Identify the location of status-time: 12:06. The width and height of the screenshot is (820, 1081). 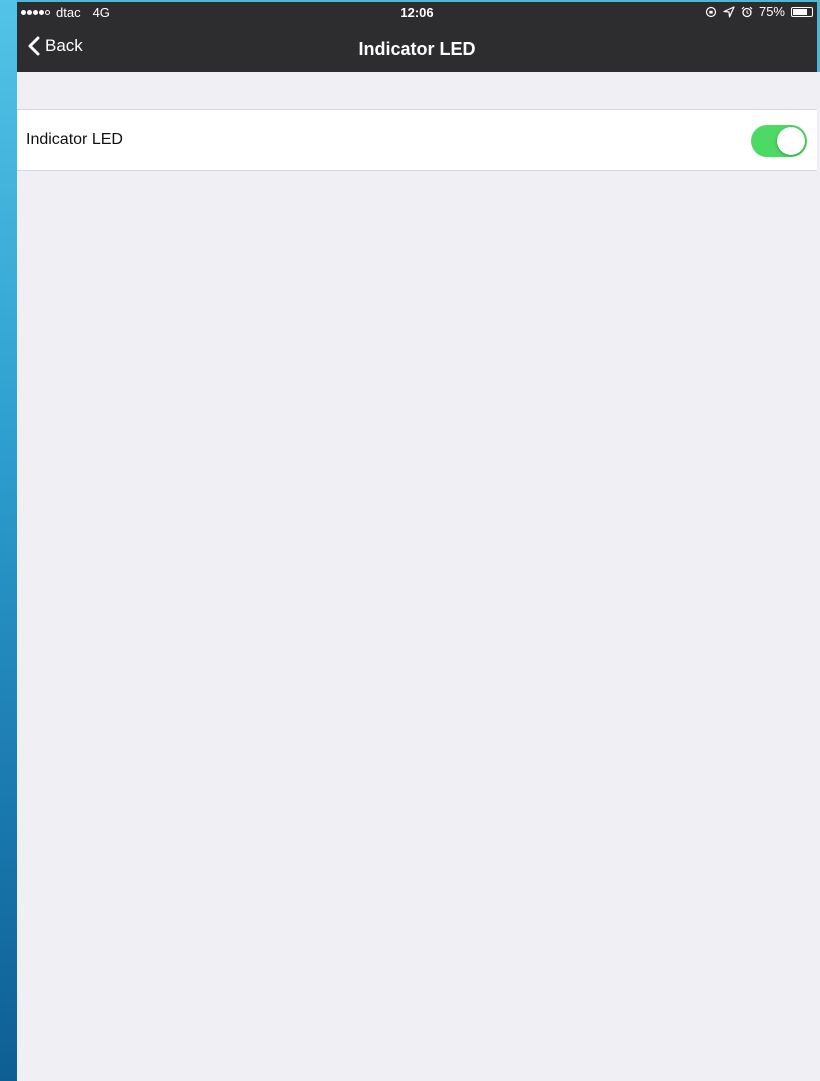
(417, 12).